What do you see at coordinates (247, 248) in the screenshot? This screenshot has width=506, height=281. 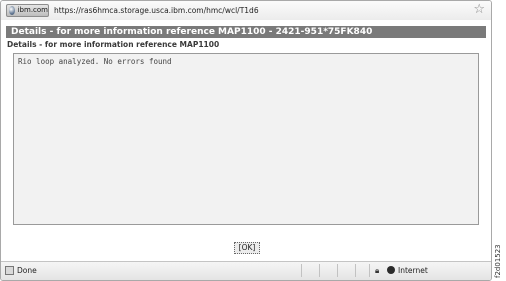 I see `ok-button: [OK]` at bounding box center [247, 248].